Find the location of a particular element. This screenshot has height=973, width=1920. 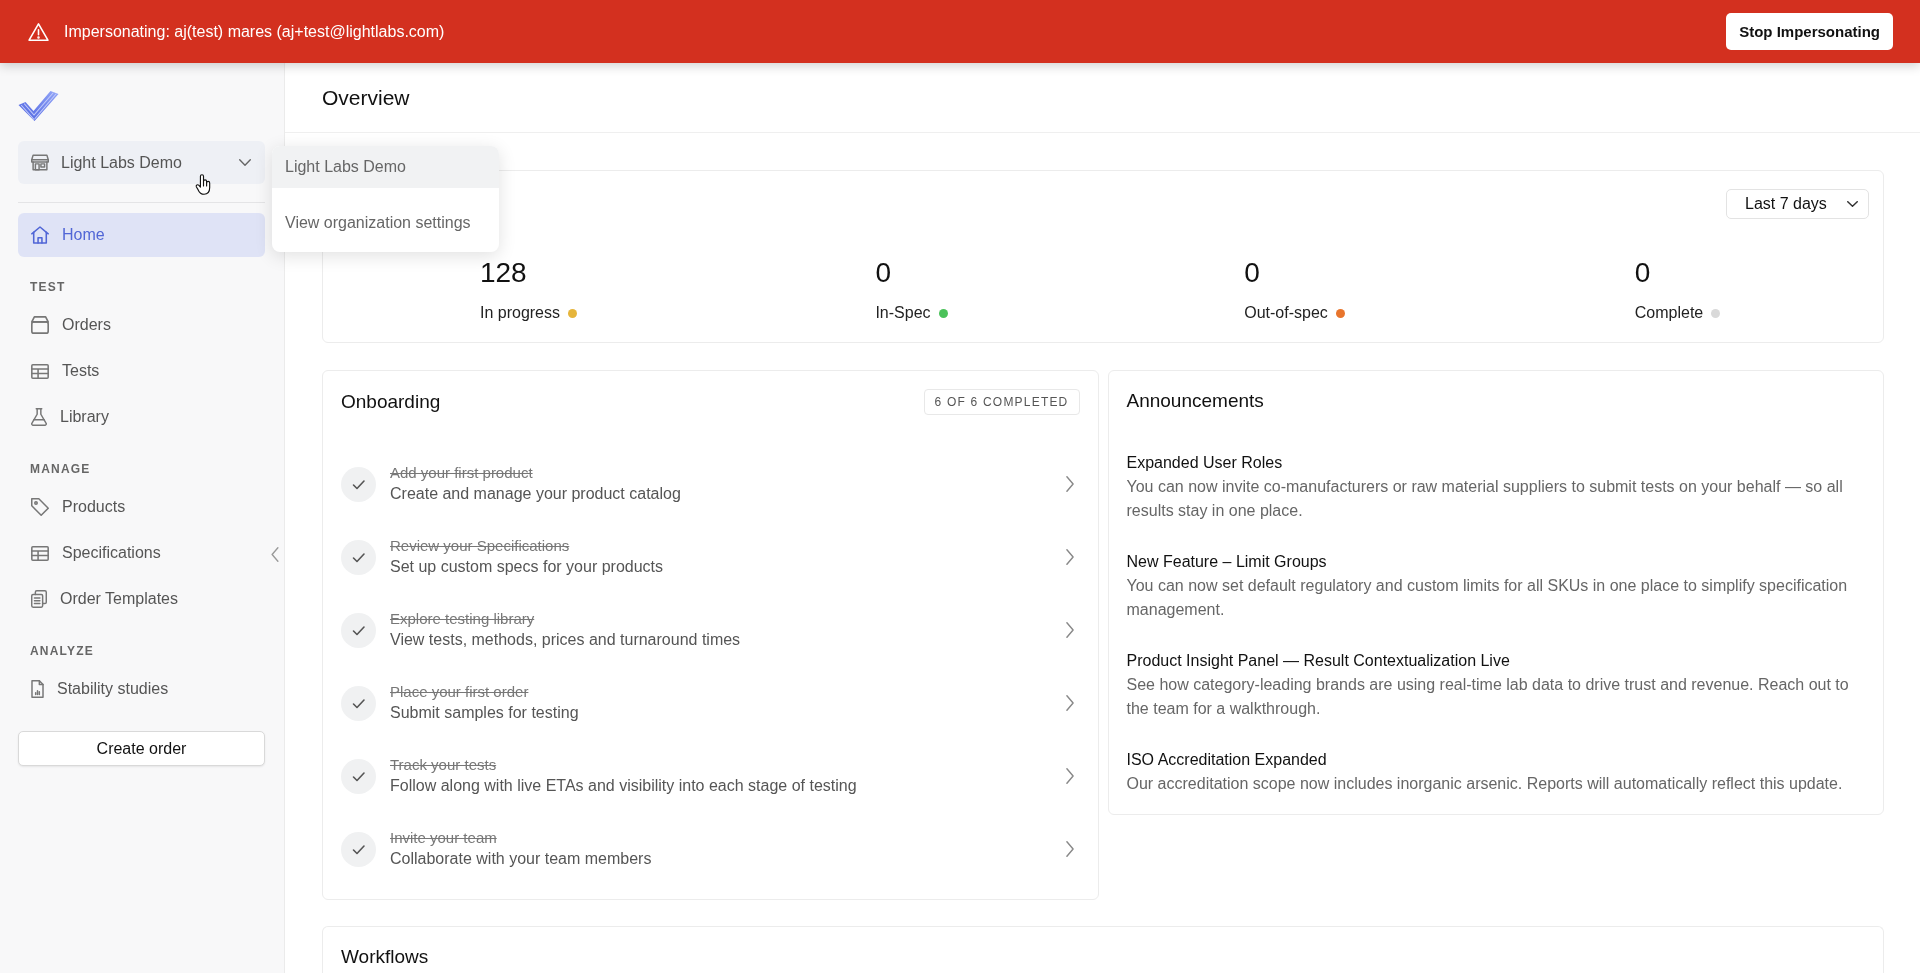

announcement-body: You can now invite co-manufacturers or raw material suppliers to submit tests on your behalf — so all results stay in one place. is located at coordinates (1485, 499).